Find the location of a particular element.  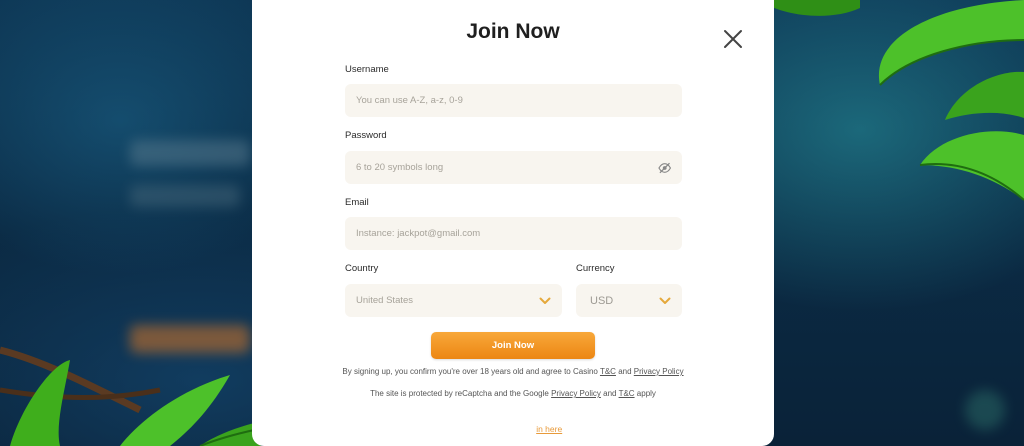

eye-slash-icon is located at coordinates (664, 168).